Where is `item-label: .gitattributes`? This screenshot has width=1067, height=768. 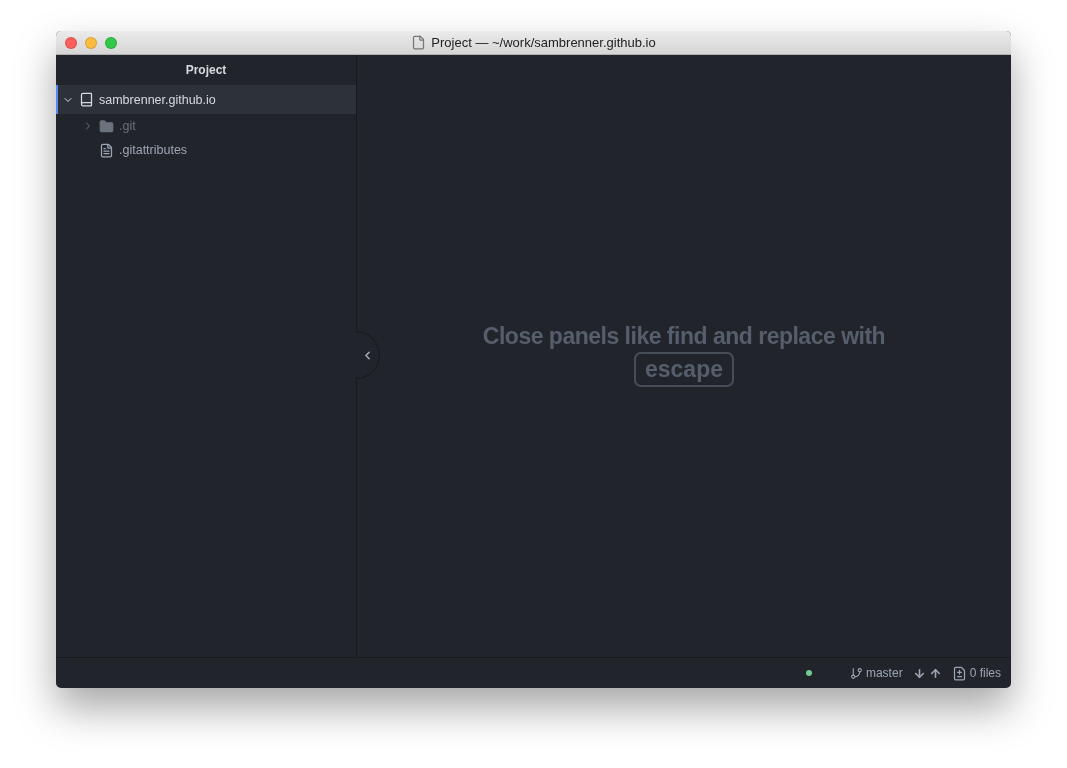 item-label: .gitattributes is located at coordinates (153, 150).